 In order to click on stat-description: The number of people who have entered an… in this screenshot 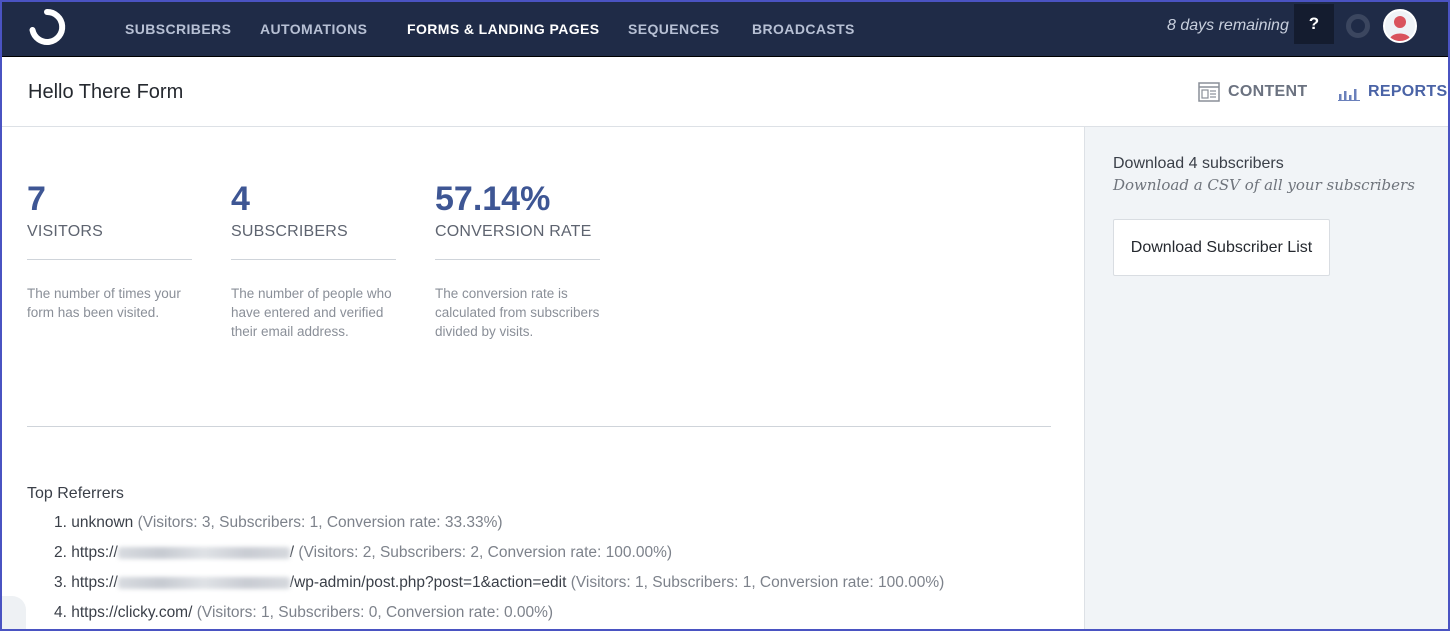, I will do `click(311, 312)`.